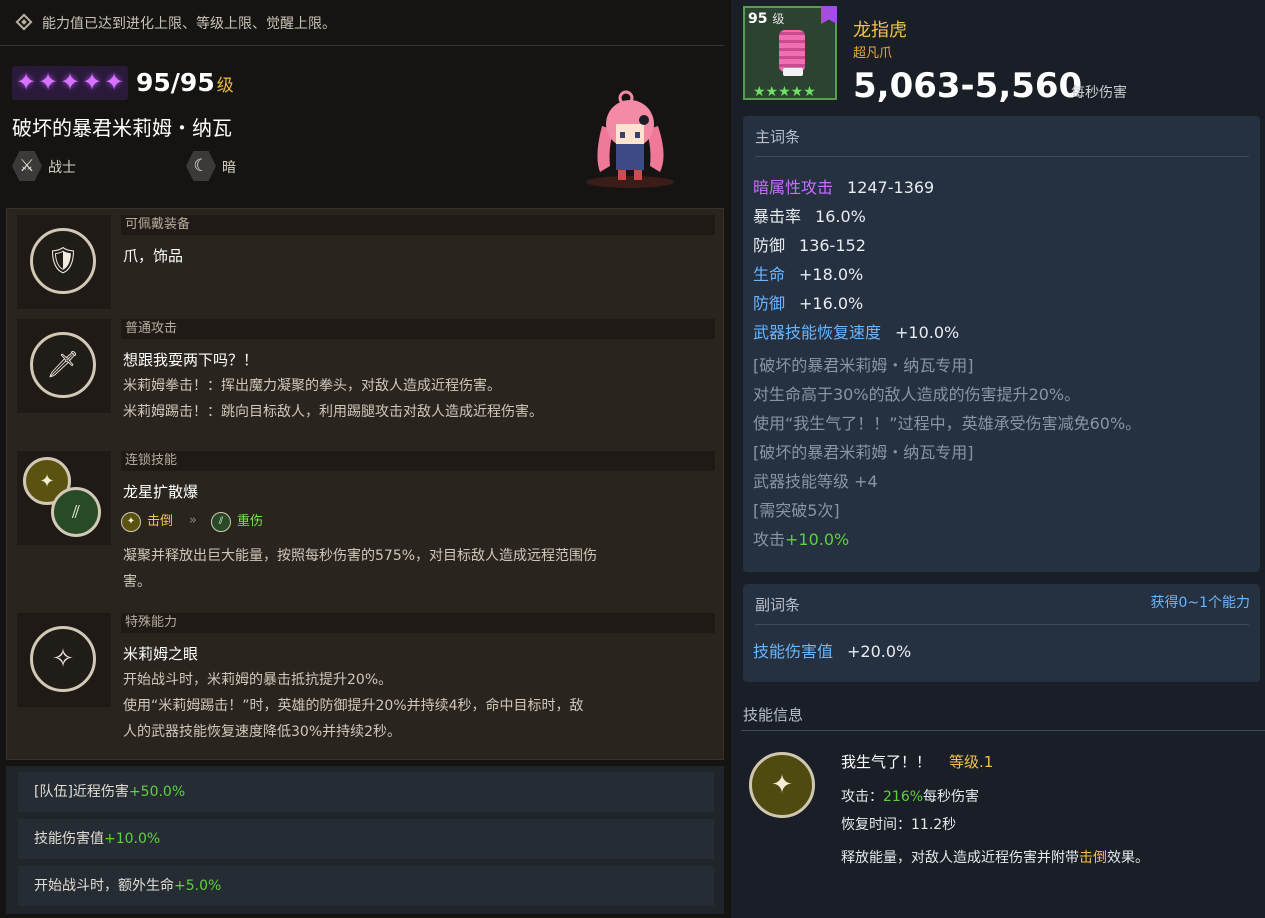  I want to click on max-notice: 能力值已达到进化上限、等级上限、觉醒上限。, so click(362, 23).